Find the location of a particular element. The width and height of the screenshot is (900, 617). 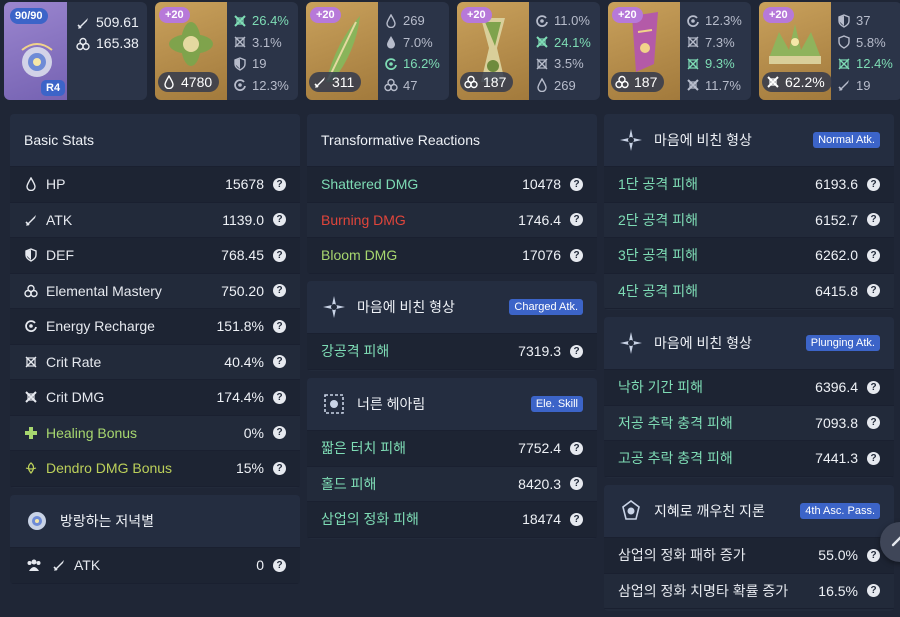

artifact-card-circlet: +20 62.2% 37 5.8% 12.4% 19 is located at coordinates (829, 51).